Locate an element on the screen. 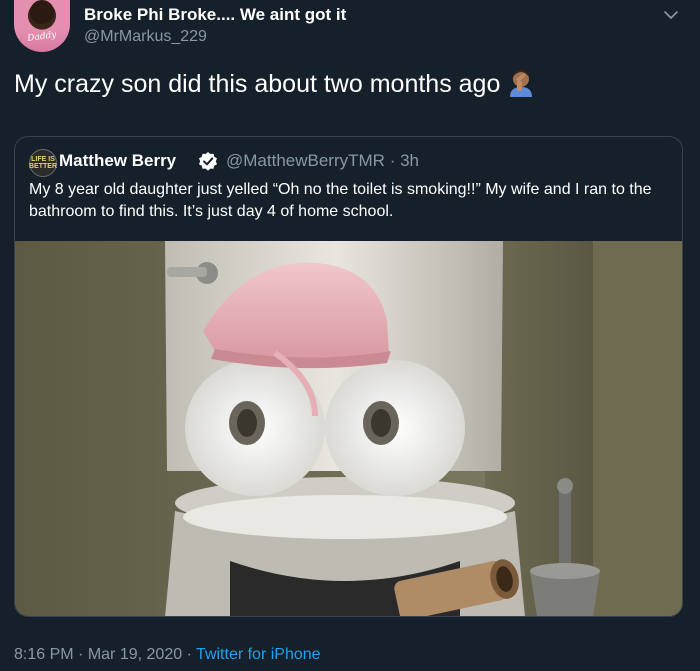 Image resolution: width=700 pixels, height=671 pixels. quoted-handle-time: @MatthewBerryTMR · 3h is located at coordinates (322, 161).